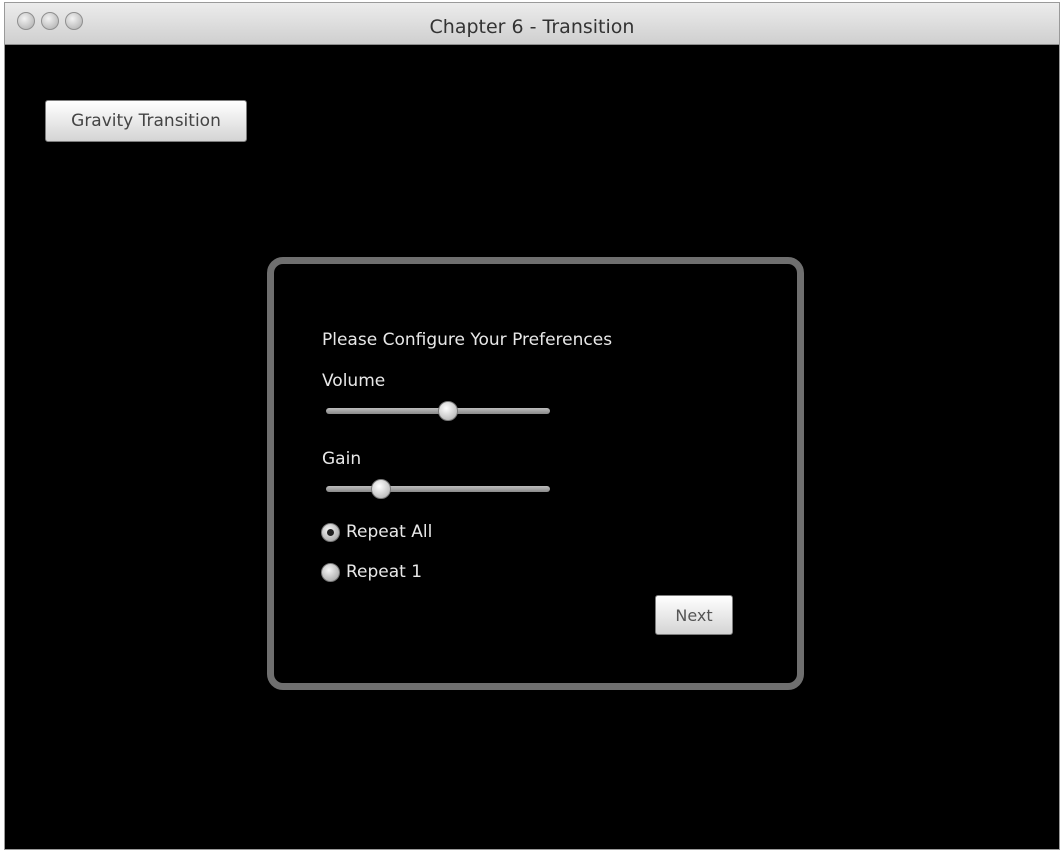 The width and height of the screenshot is (1062, 852). I want to click on gain-slider, so click(438, 489).